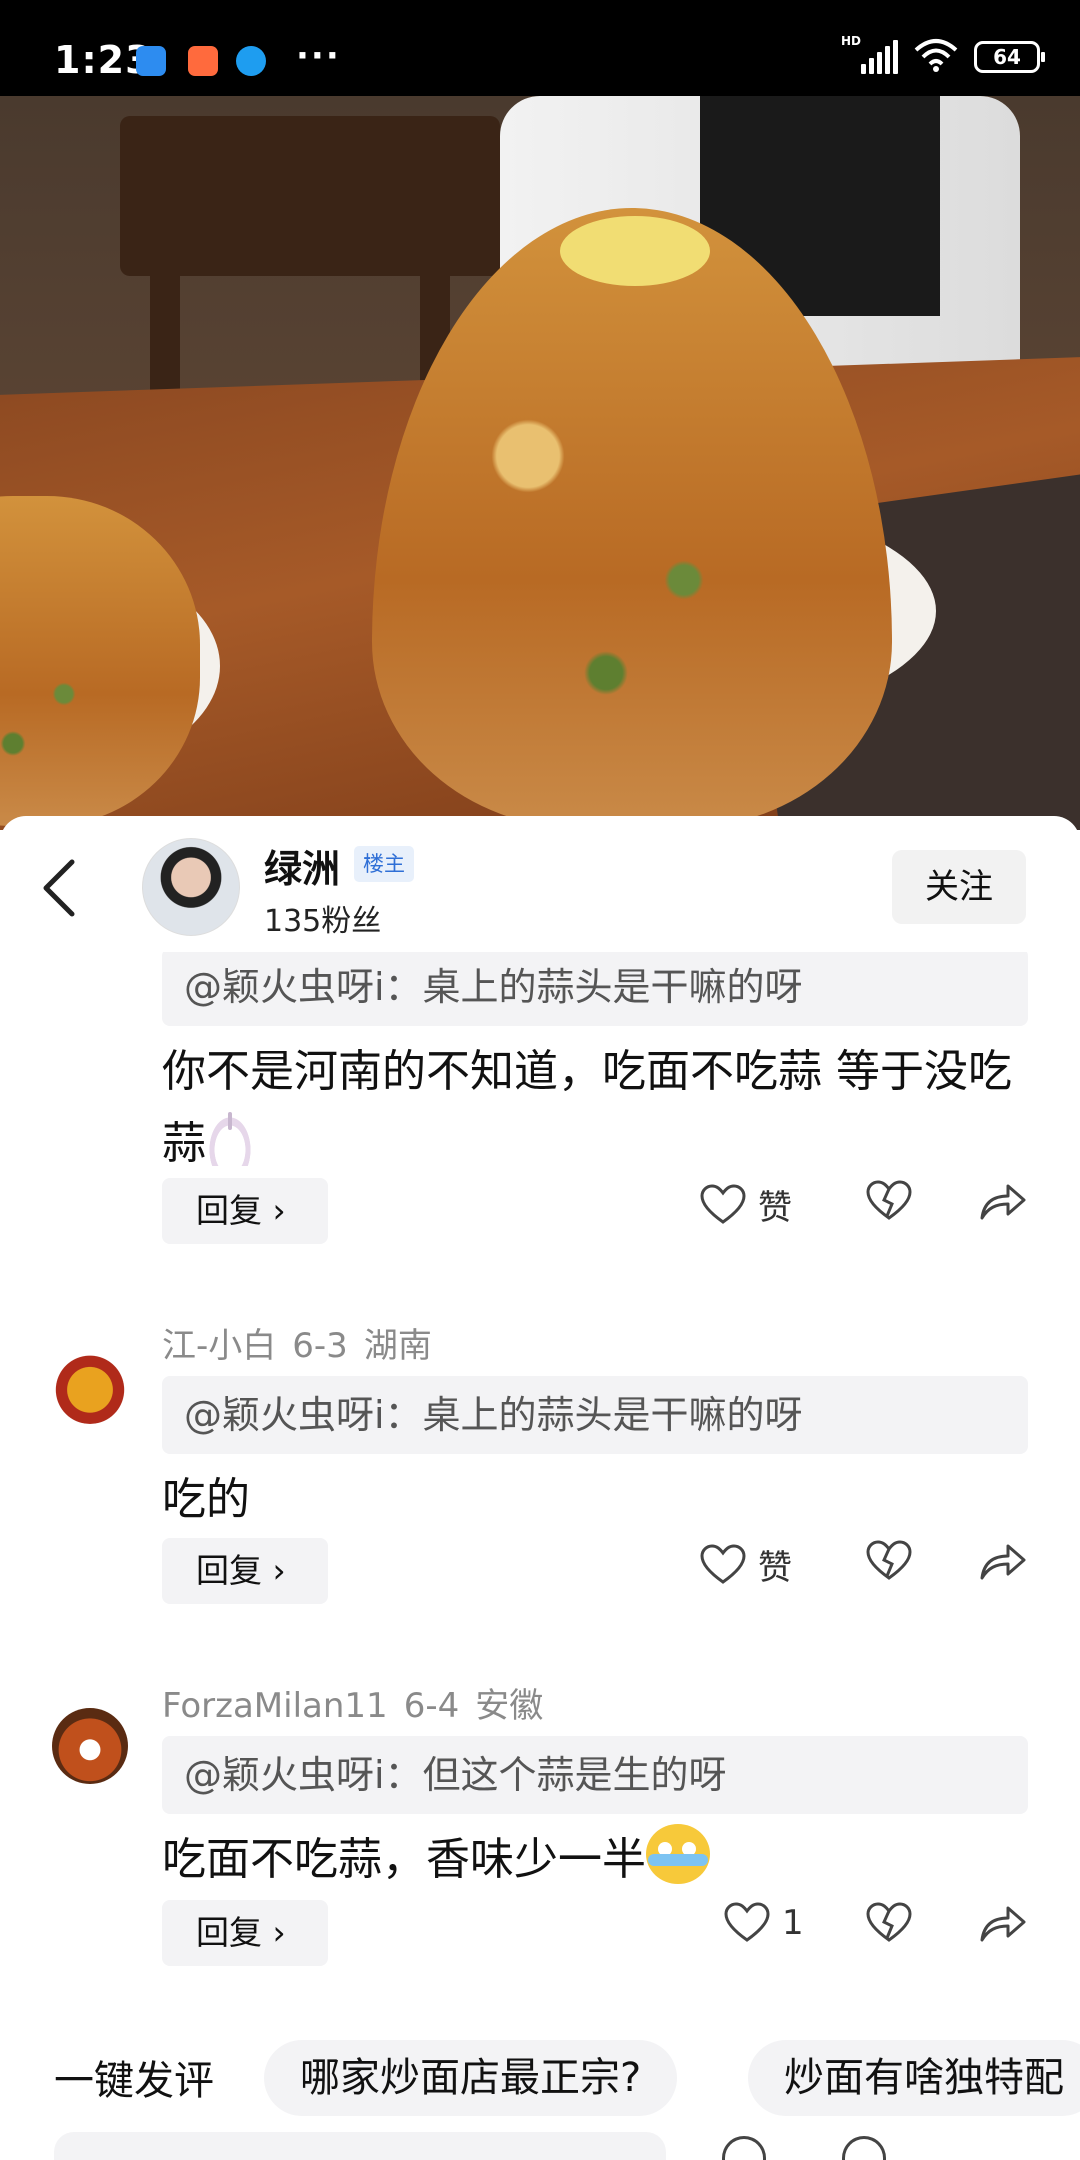  Describe the element at coordinates (404, 1859) in the screenshot. I see `comment-text-content: 吃面不吃蒜，香味少一半` at that location.